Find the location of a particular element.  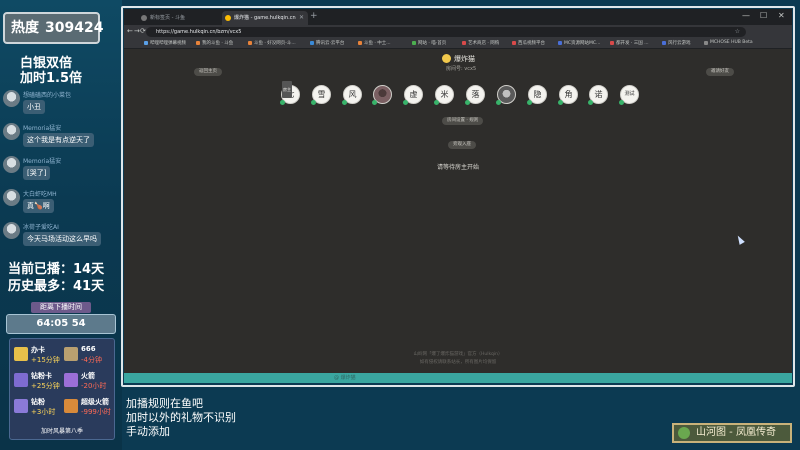

close-tab-icon: ✕ is located at coordinates (301, 18).